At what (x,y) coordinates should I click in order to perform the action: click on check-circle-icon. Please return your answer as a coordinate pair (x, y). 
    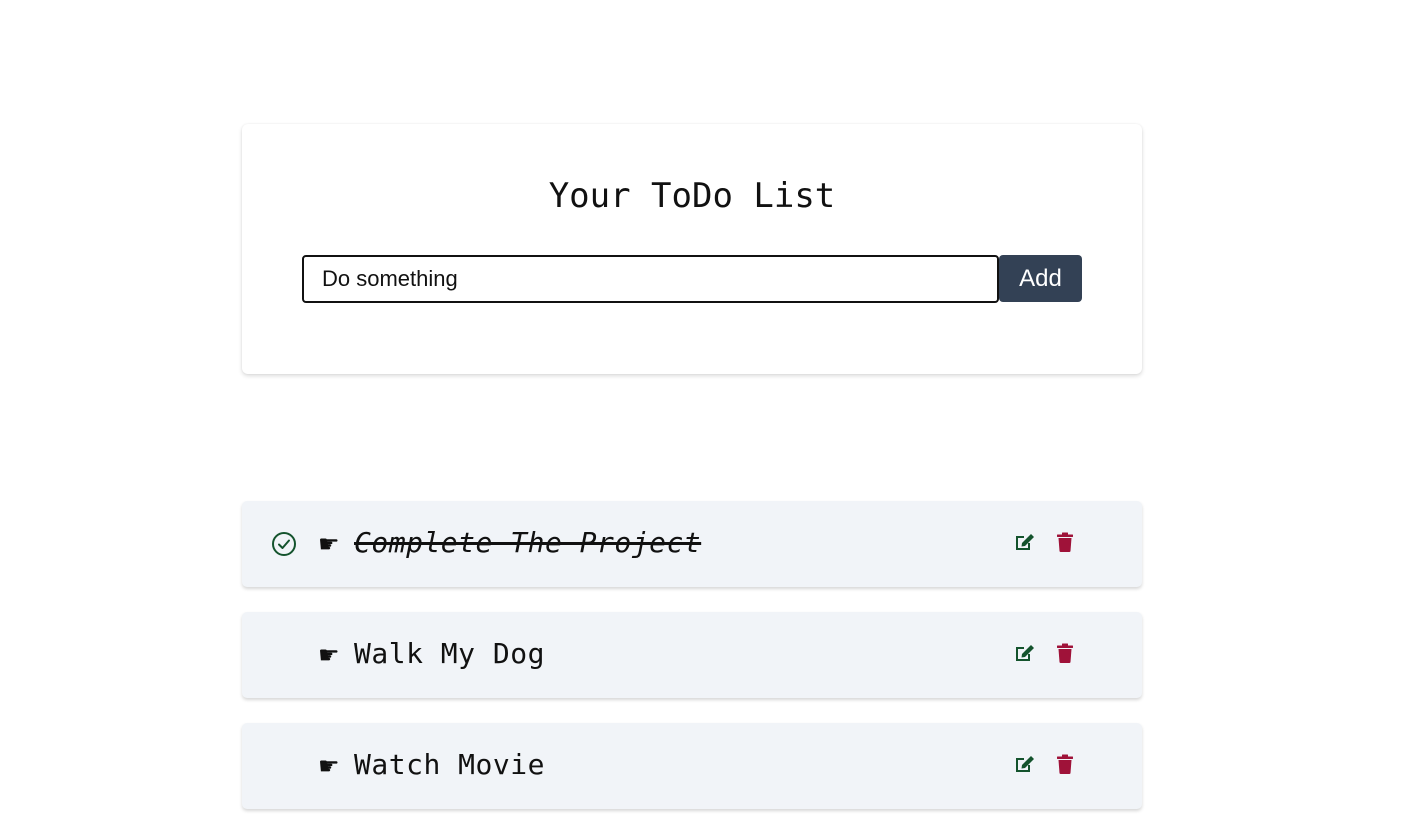
    Looking at the image, I should click on (284, 544).